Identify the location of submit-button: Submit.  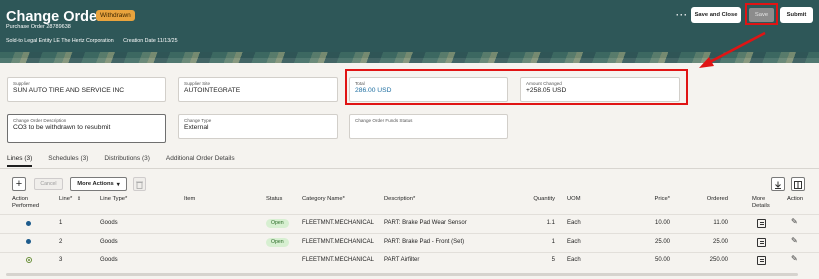
(796, 15).